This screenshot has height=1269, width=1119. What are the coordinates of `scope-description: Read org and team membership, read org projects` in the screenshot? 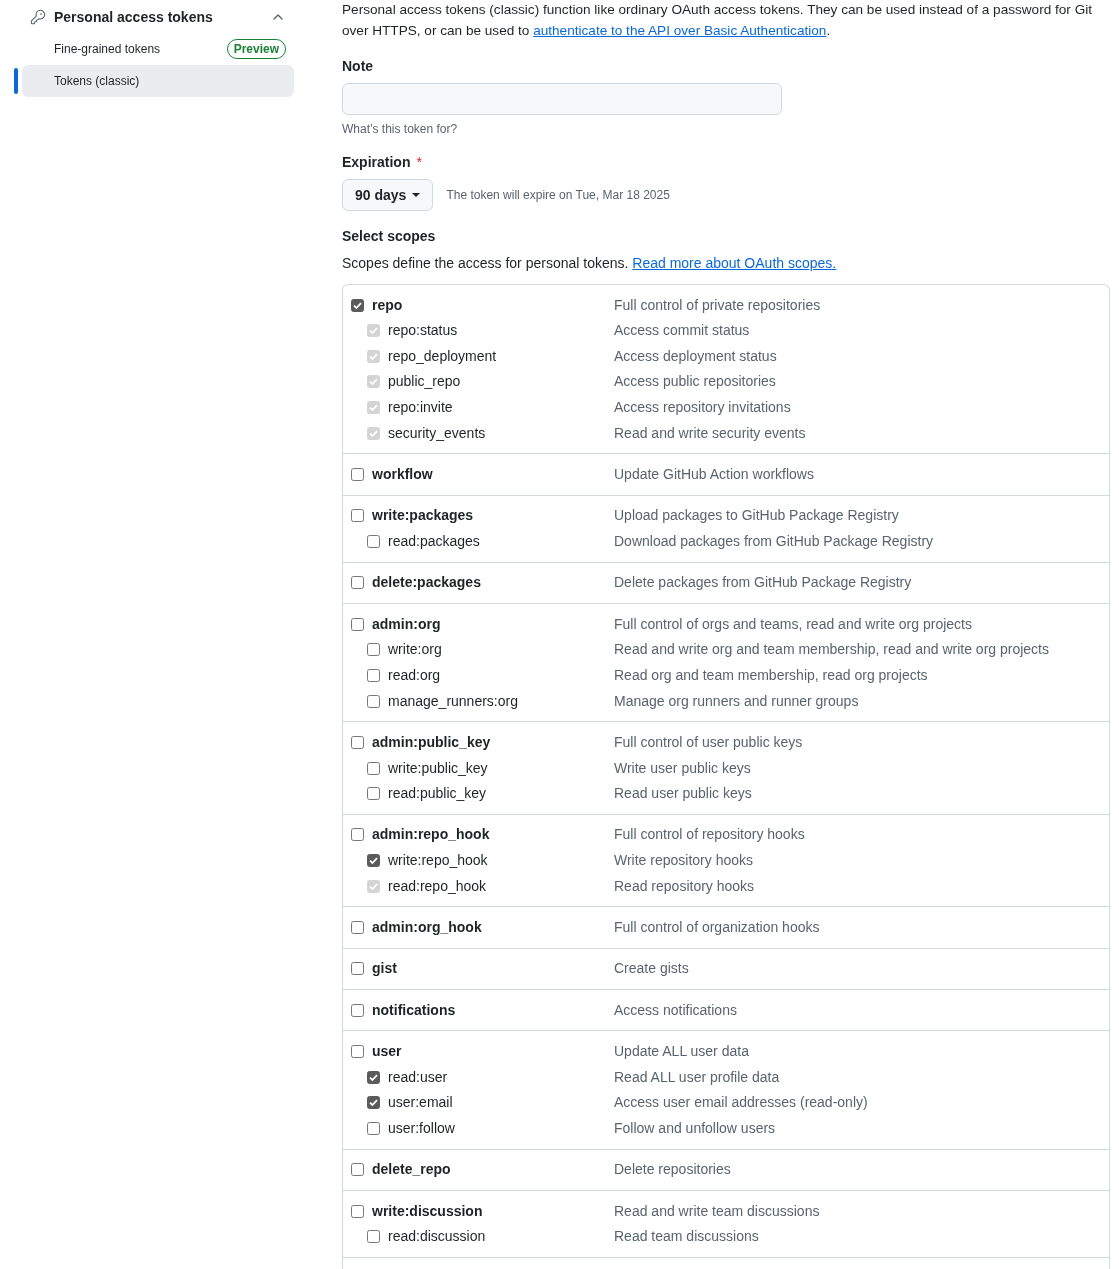 It's located at (771, 675).